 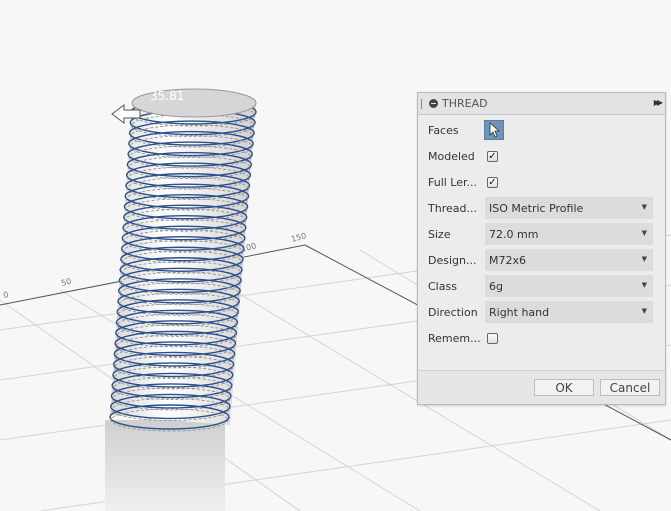 What do you see at coordinates (183, 265) in the screenshot?
I see `threaded-cylinder` at bounding box center [183, 265].